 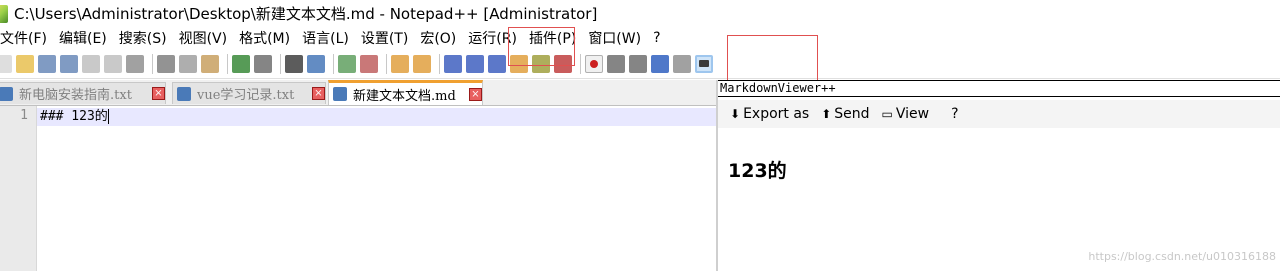 What do you see at coordinates (210, 64) in the screenshot?
I see `paste-icon` at bounding box center [210, 64].